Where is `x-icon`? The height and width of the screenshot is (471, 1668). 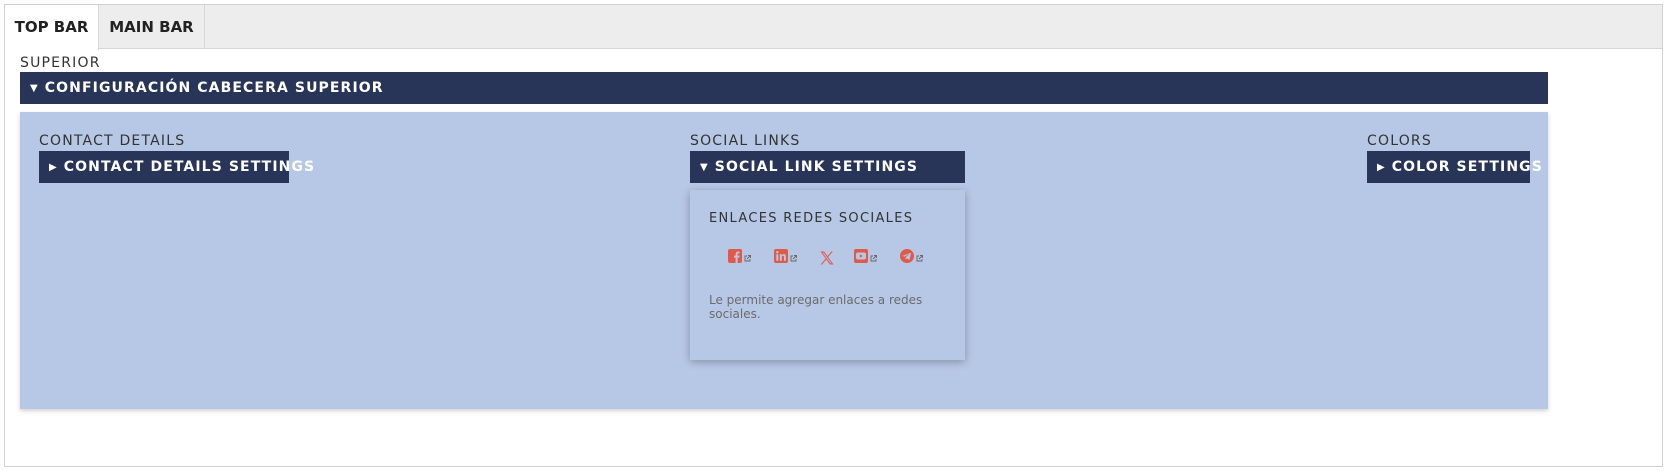 x-icon is located at coordinates (827, 258).